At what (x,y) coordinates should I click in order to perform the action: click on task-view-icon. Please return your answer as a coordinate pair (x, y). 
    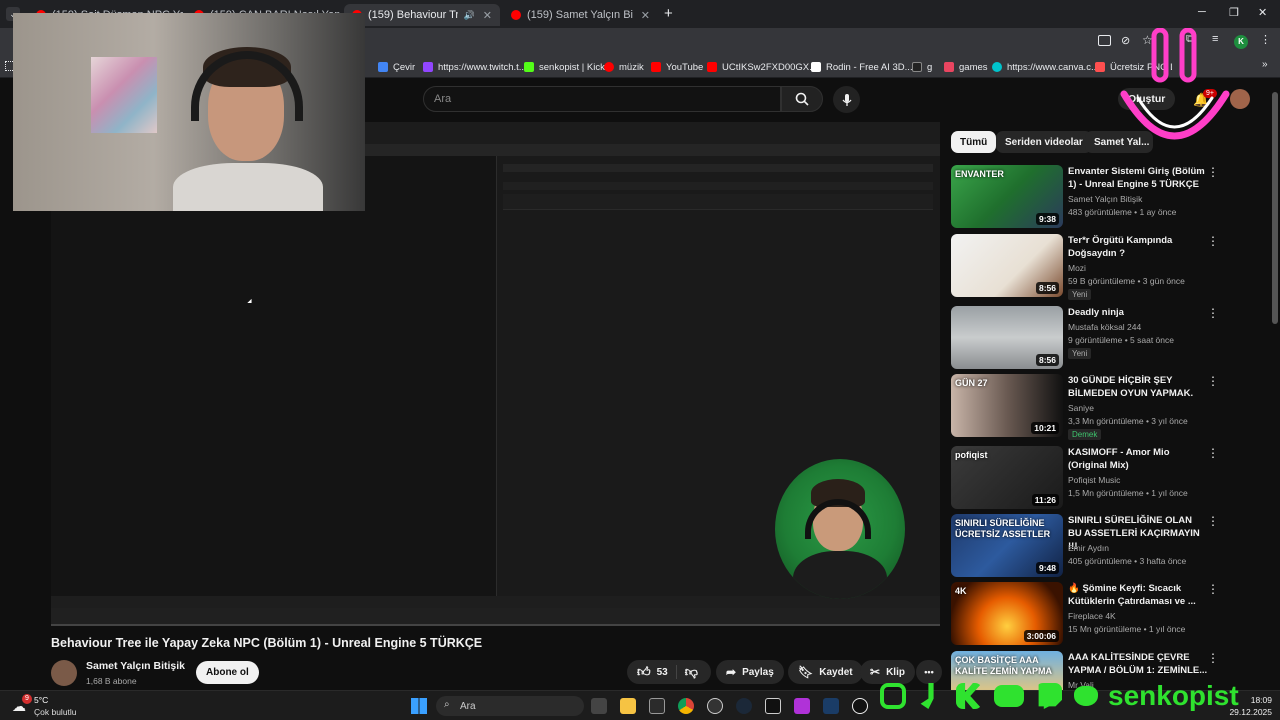
    Looking at the image, I should click on (599, 706).